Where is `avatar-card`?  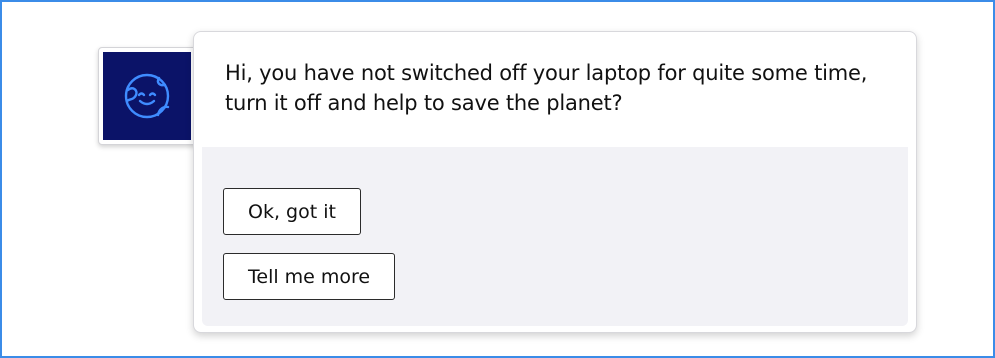
avatar-card is located at coordinates (150, 96).